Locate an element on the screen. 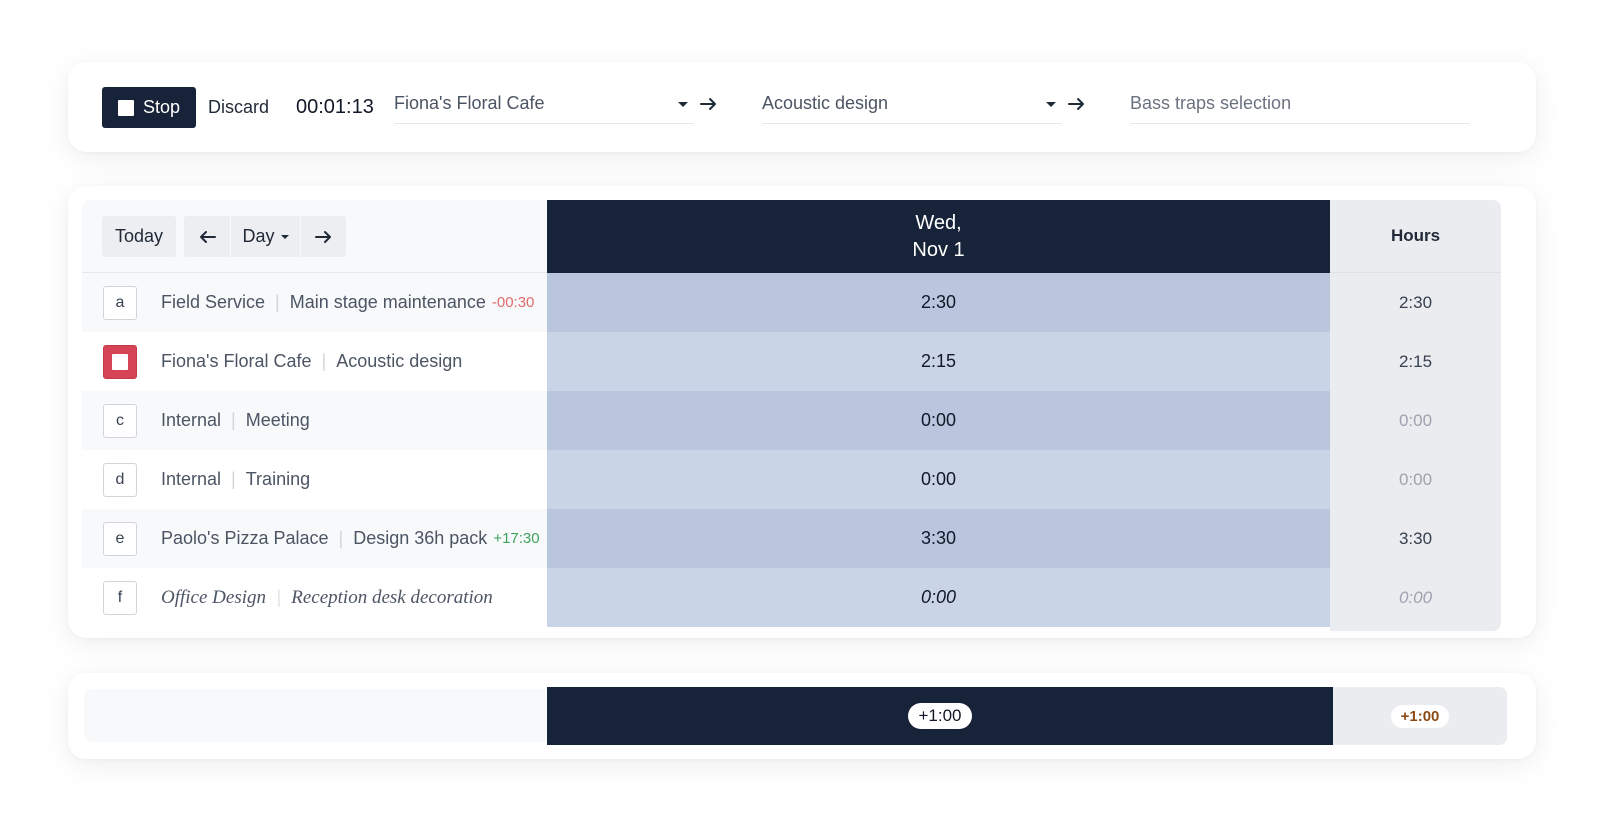 Image resolution: width=1600 pixels, height=831 pixels. grand-total-badge: +1:00 is located at coordinates (1420, 716).